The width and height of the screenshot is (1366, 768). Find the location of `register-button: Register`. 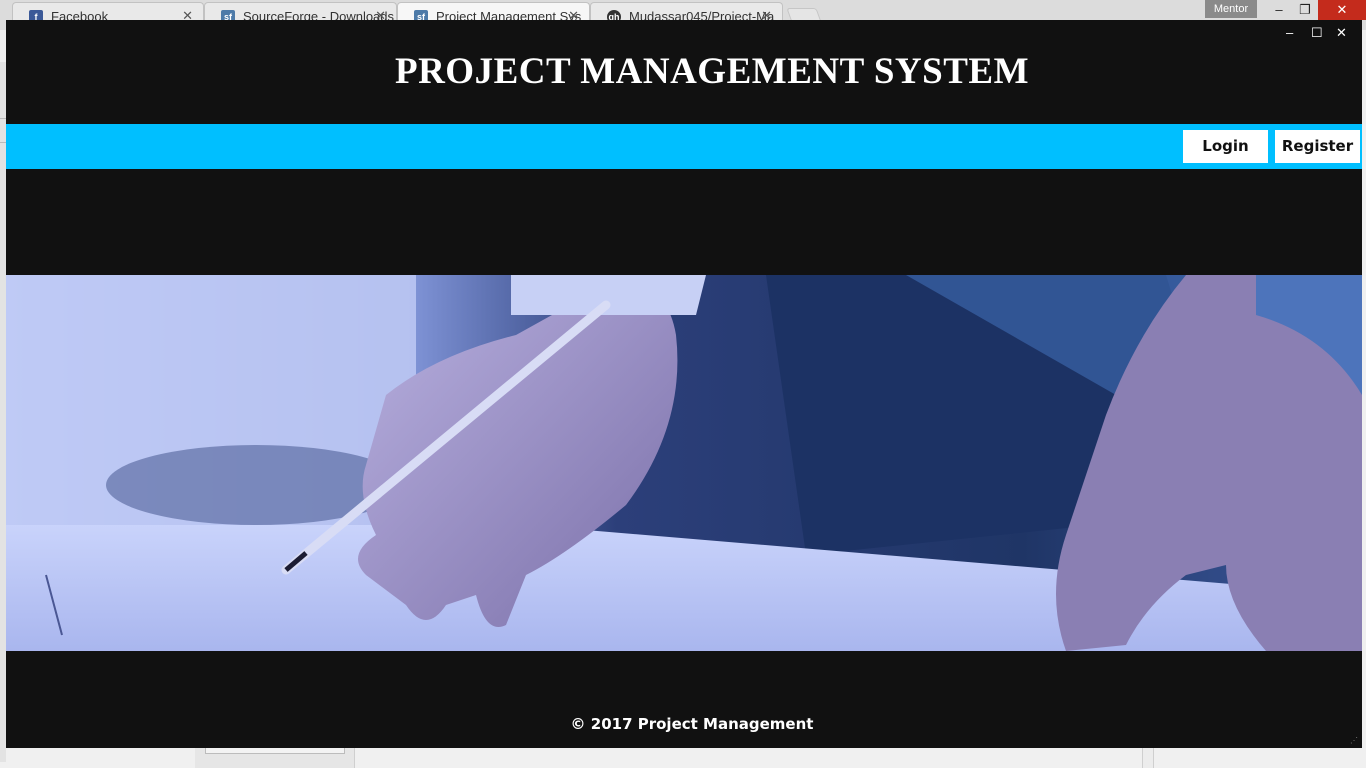

register-button: Register is located at coordinates (1317, 146).